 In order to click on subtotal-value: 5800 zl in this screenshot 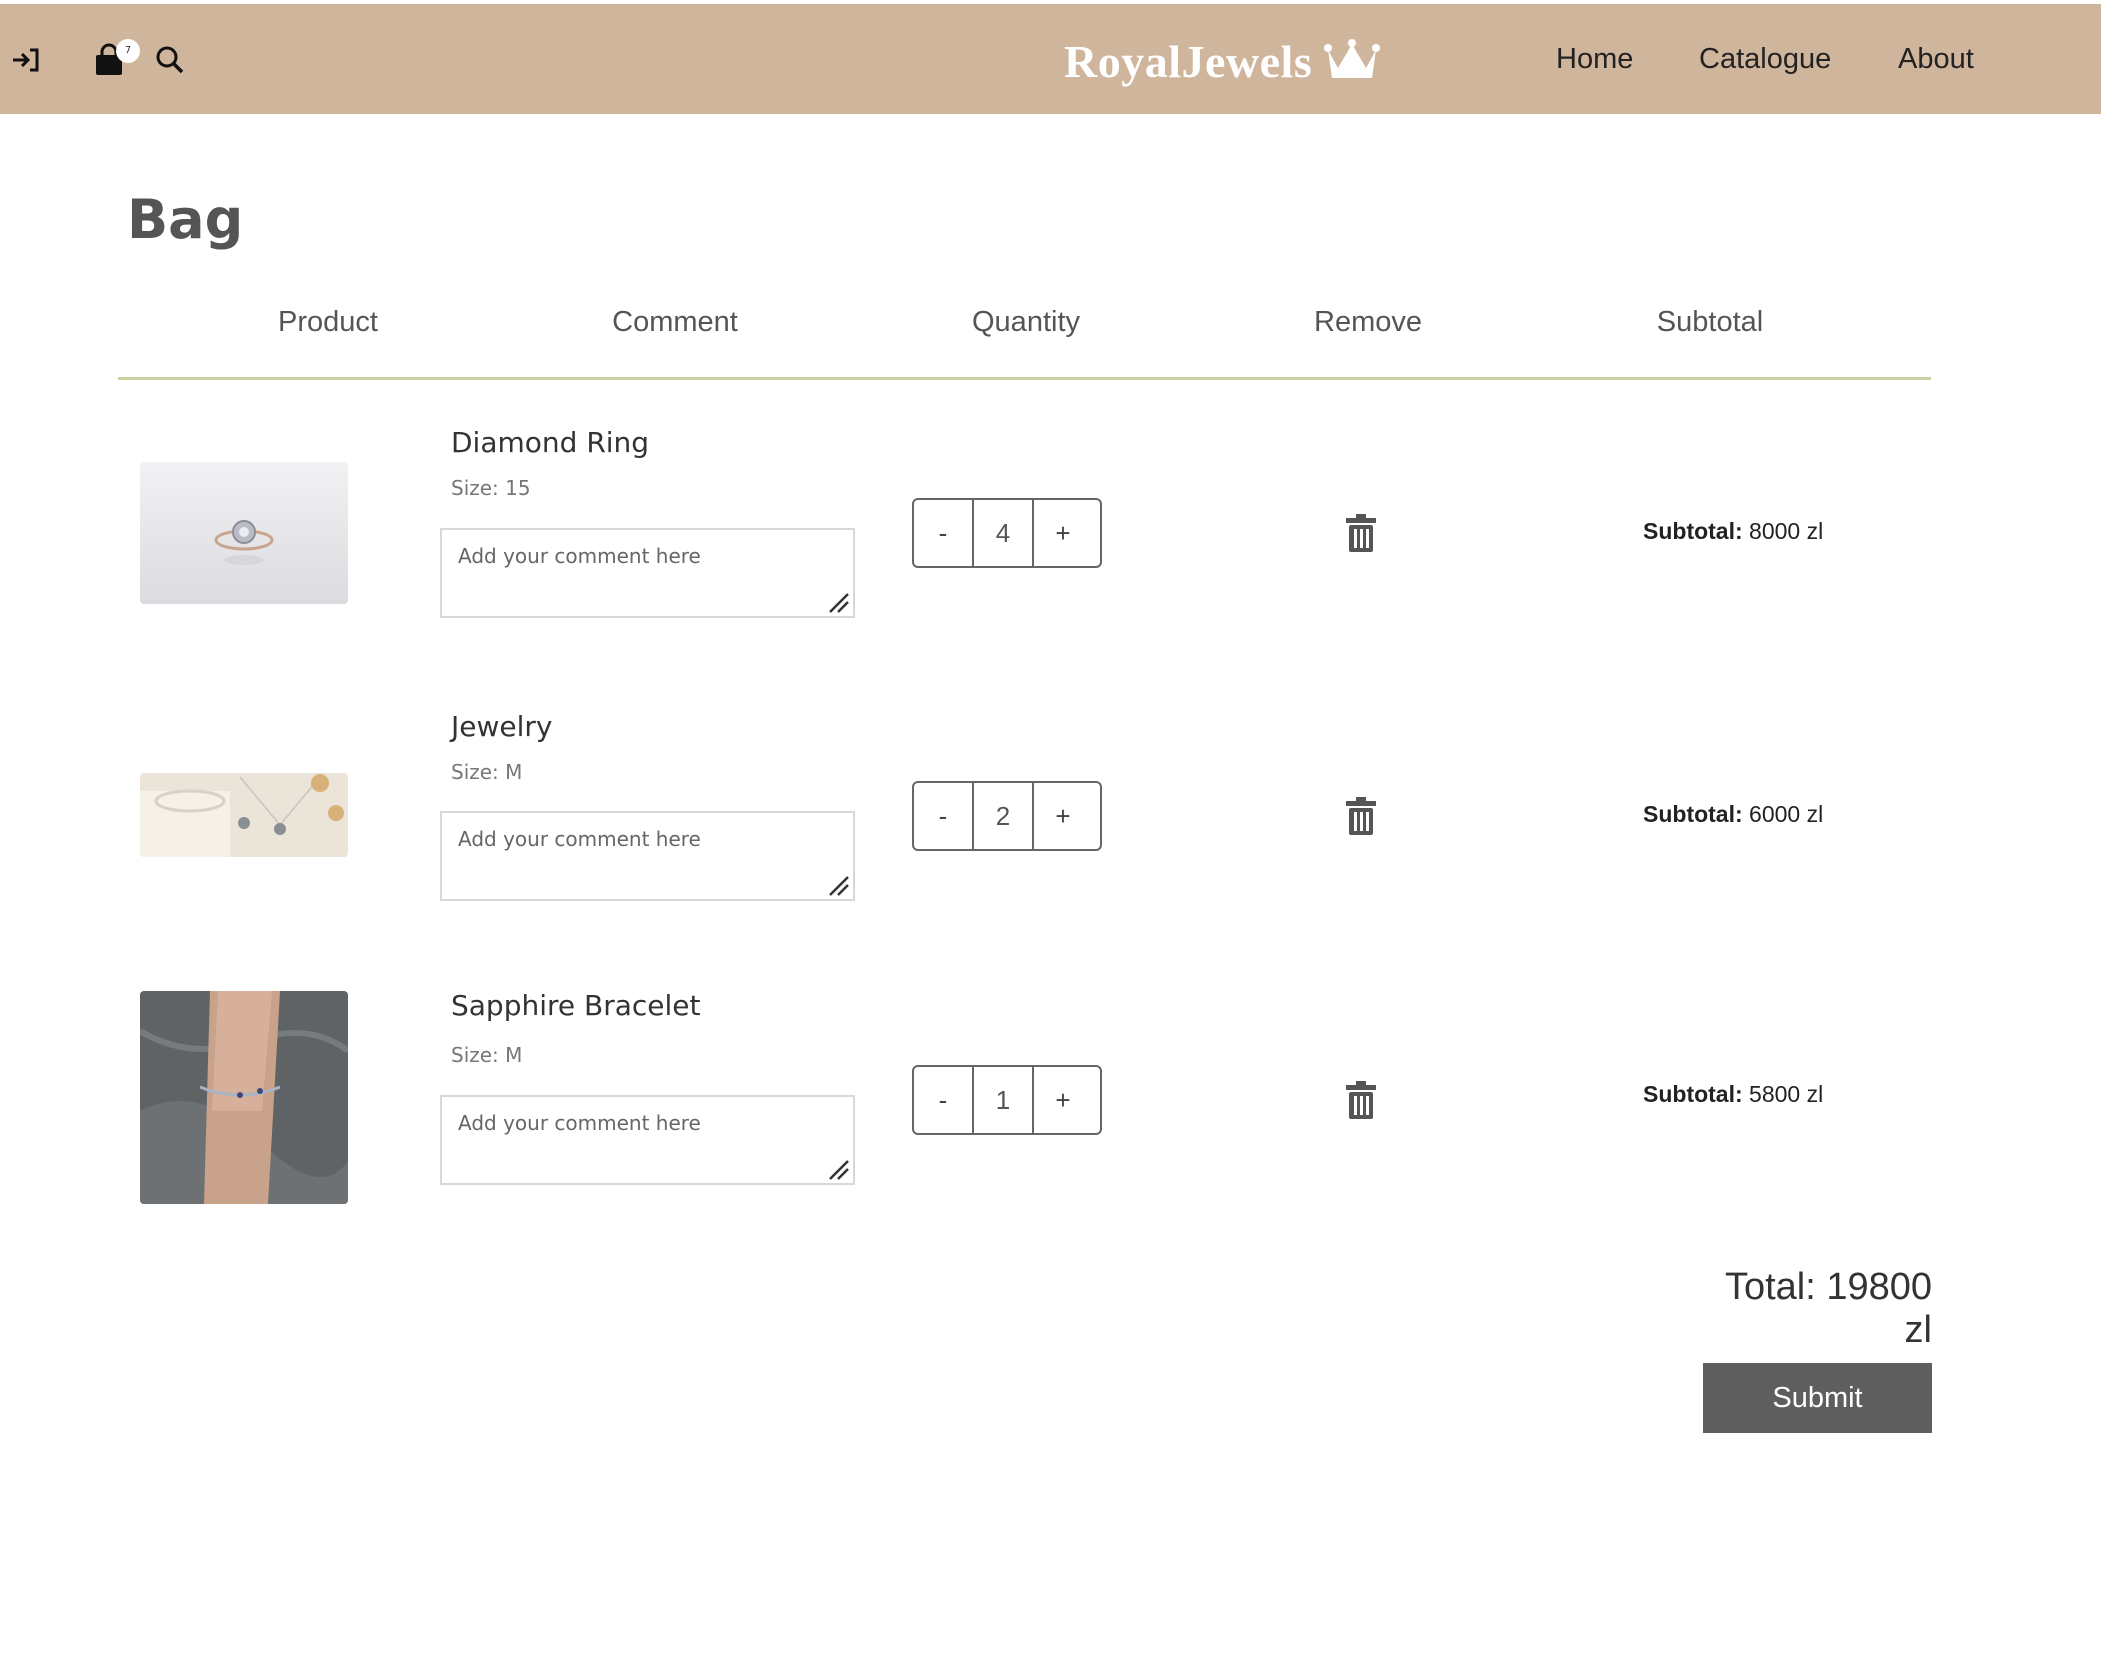, I will do `click(1786, 1094)`.